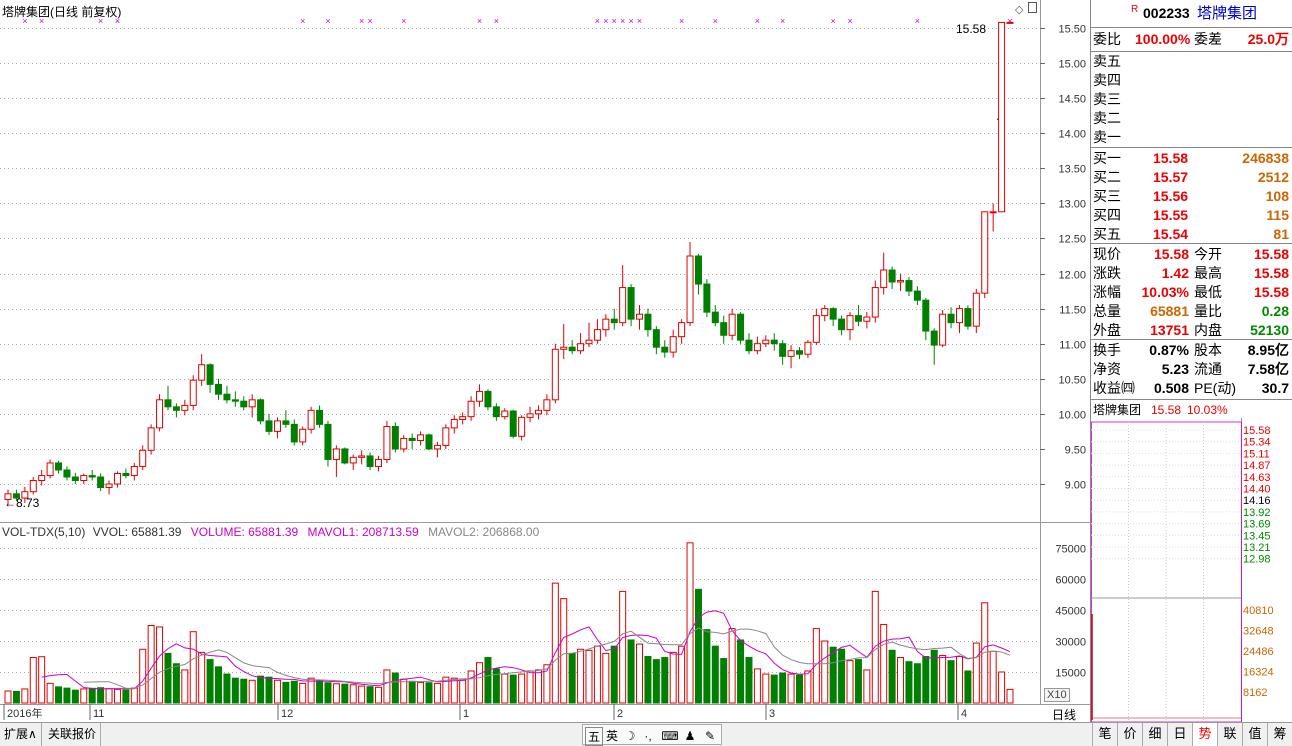 This screenshot has width=1292, height=746. Describe the element at coordinates (1075, 451) in the screenshot. I see `price-tick-label: 9.50` at that location.